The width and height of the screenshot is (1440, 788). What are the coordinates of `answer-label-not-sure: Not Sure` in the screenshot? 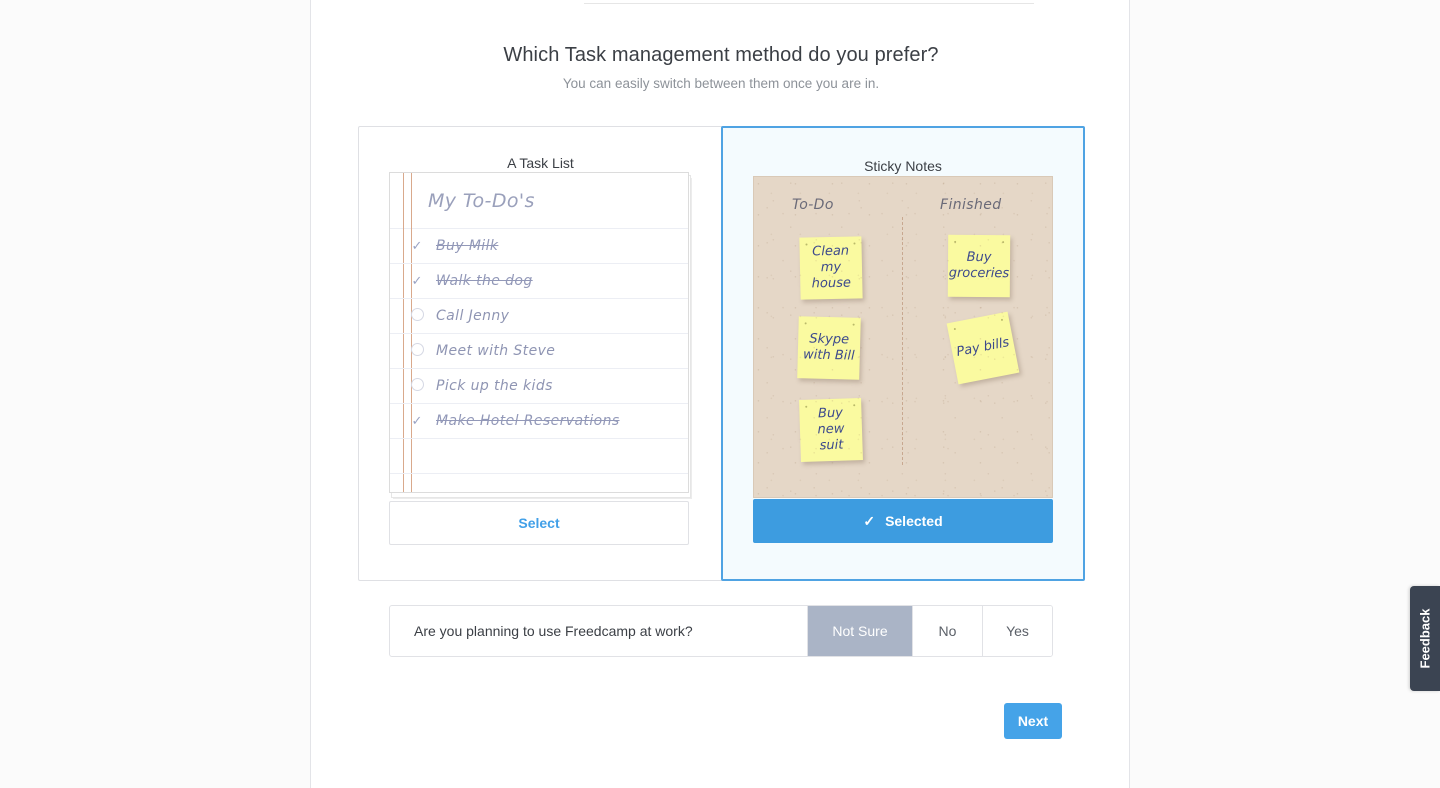 It's located at (860, 631).